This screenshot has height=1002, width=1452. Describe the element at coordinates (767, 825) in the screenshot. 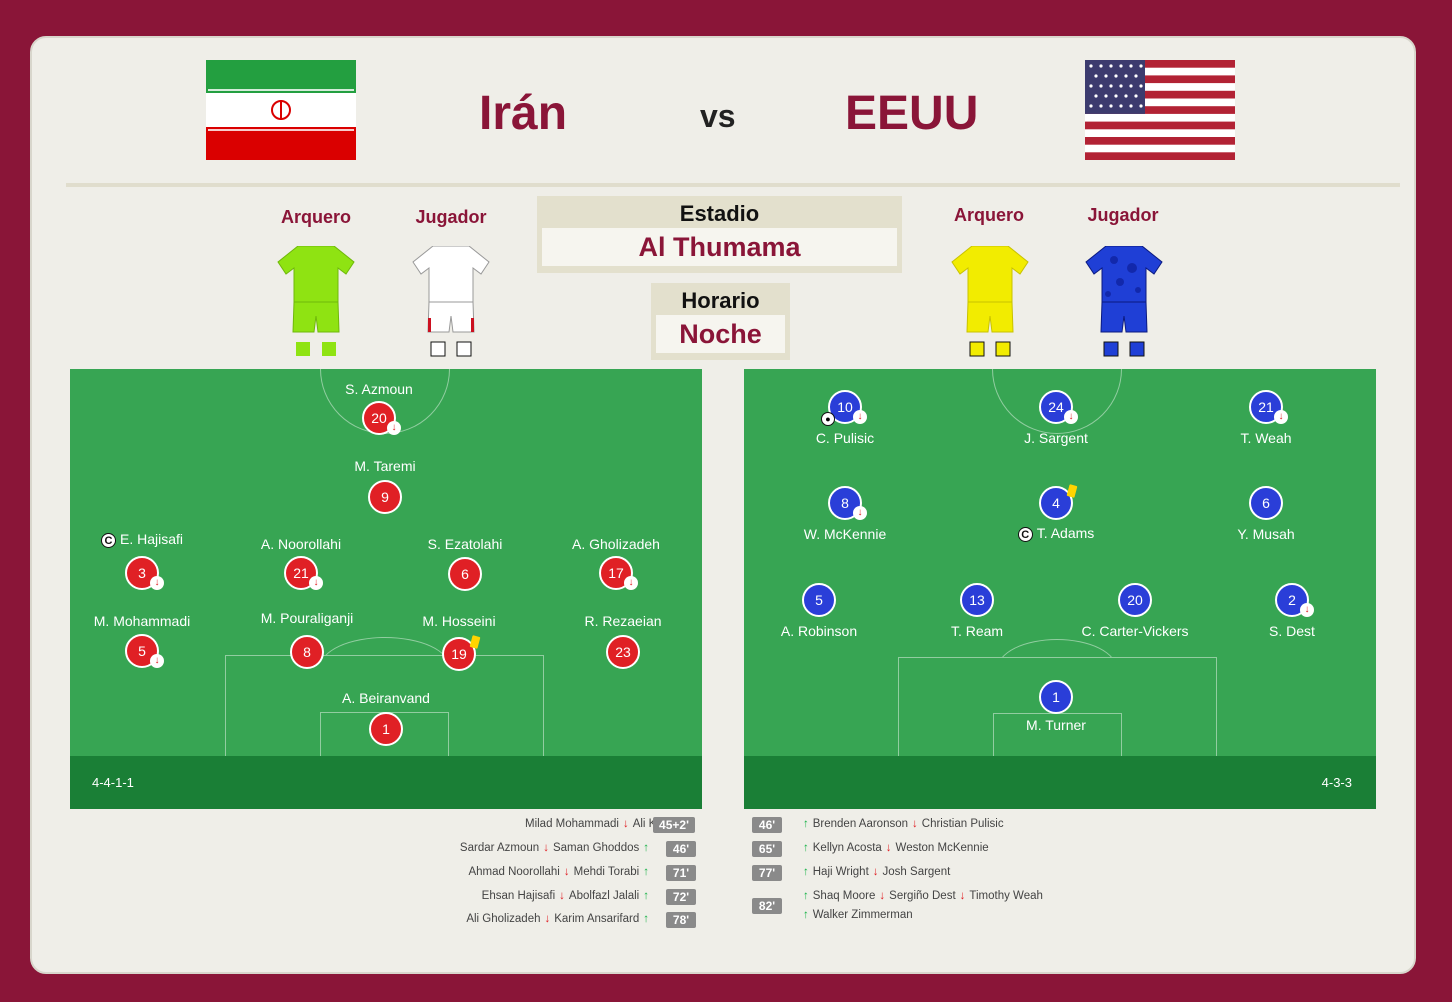

I see `away-sub-minute: 46'` at that location.